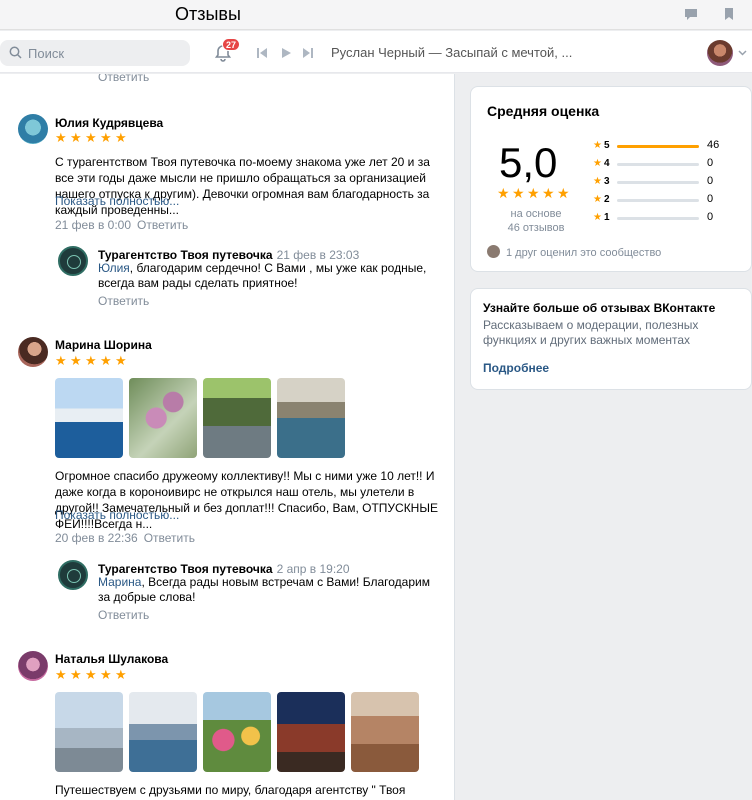  Describe the element at coordinates (111, 659) in the screenshot. I see `reviewer-name: Наталья Шулакова` at that location.